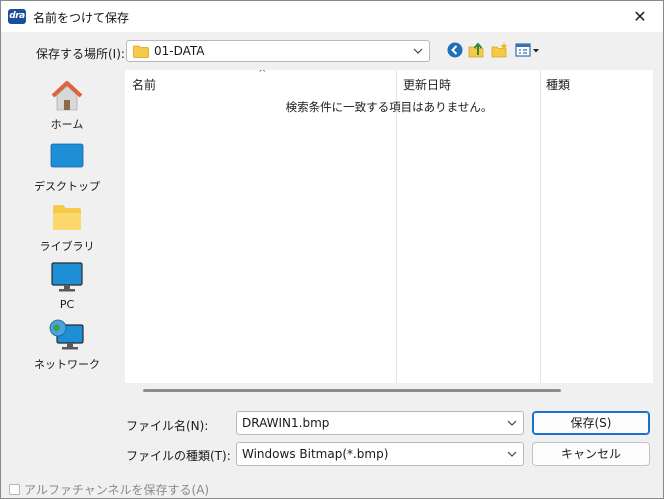 The width and height of the screenshot is (664, 499). Describe the element at coordinates (67, 304) in the screenshot. I see `sidebar-item-label: PC` at that location.